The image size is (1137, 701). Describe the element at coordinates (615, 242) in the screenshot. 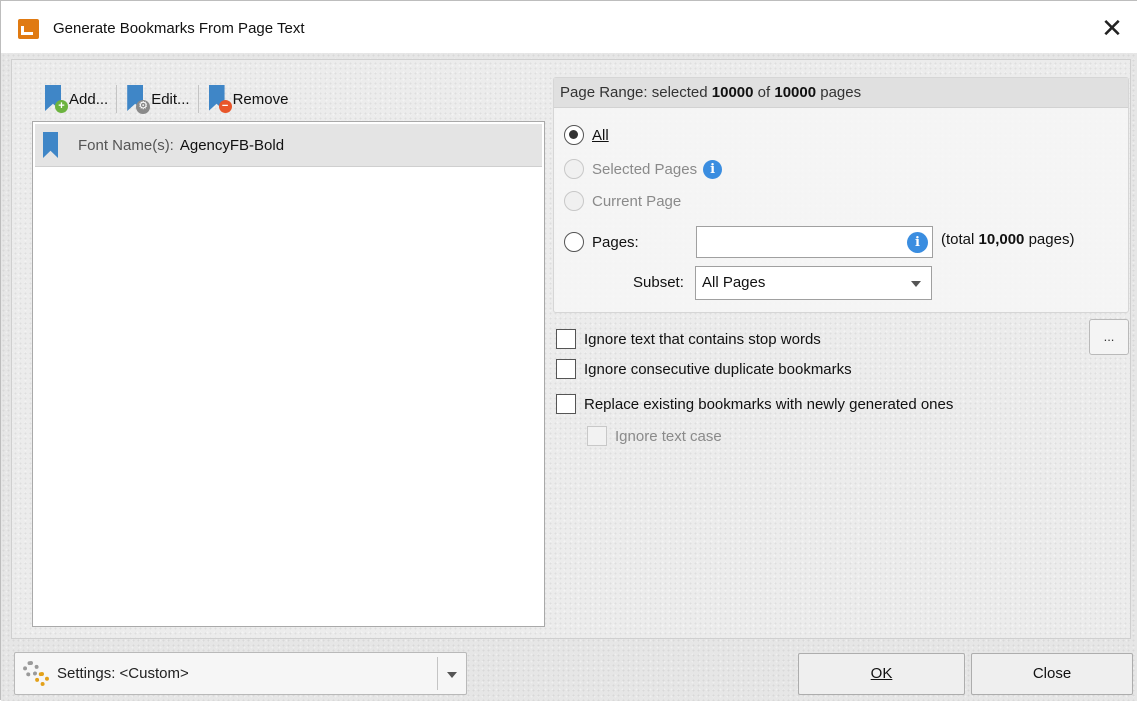

I see `radio-pages-label: Pages:` at that location.